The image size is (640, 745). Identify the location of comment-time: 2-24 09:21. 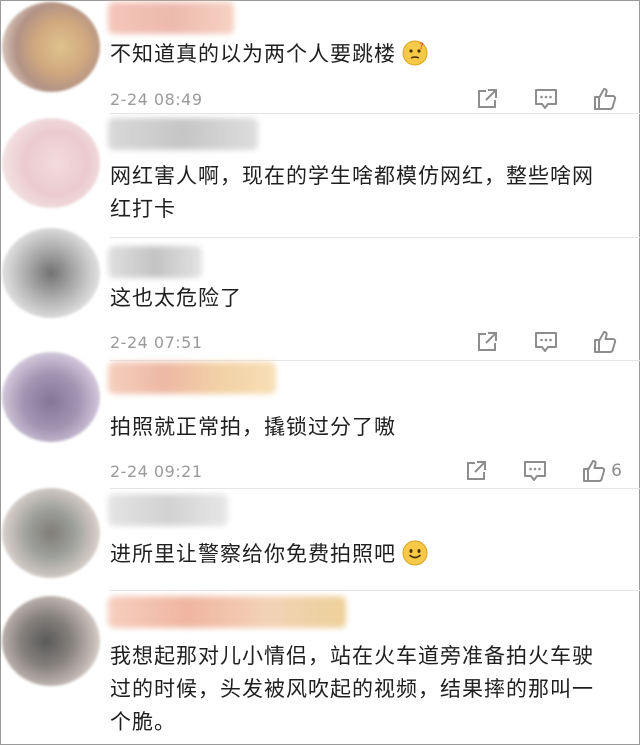
(156, 471).